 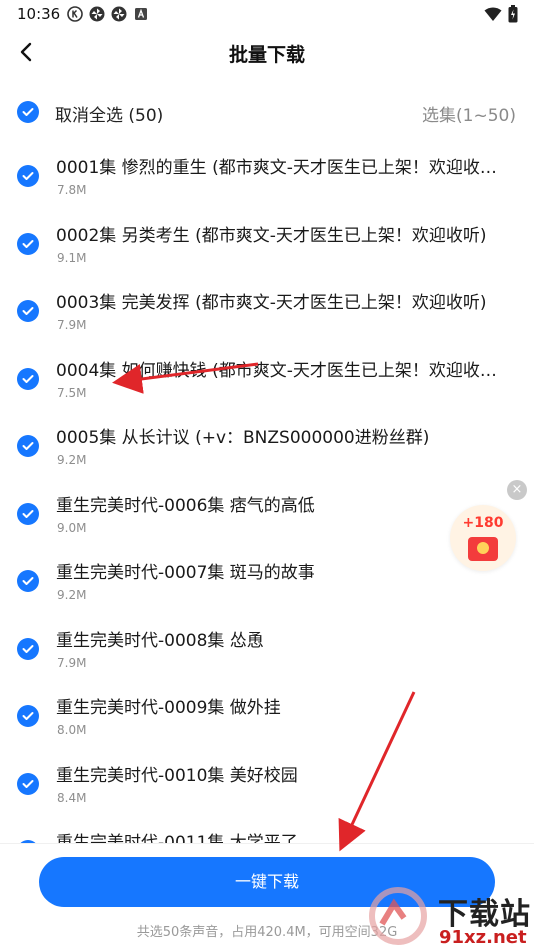 What do you see at coordinates (72, 190) in the screenshot?
I see `episode-size: 7.8M` at bounding box center [72, 190].